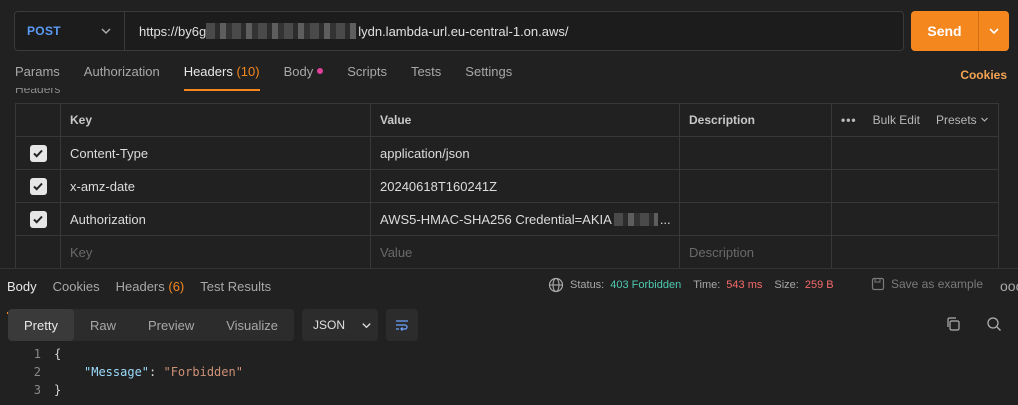 The width and height of the screenshot is (1018, 405). Describe the element at coordinates (524, 186) in the screenshot. I see `value-cell: 20240618T160241Z` at that location.